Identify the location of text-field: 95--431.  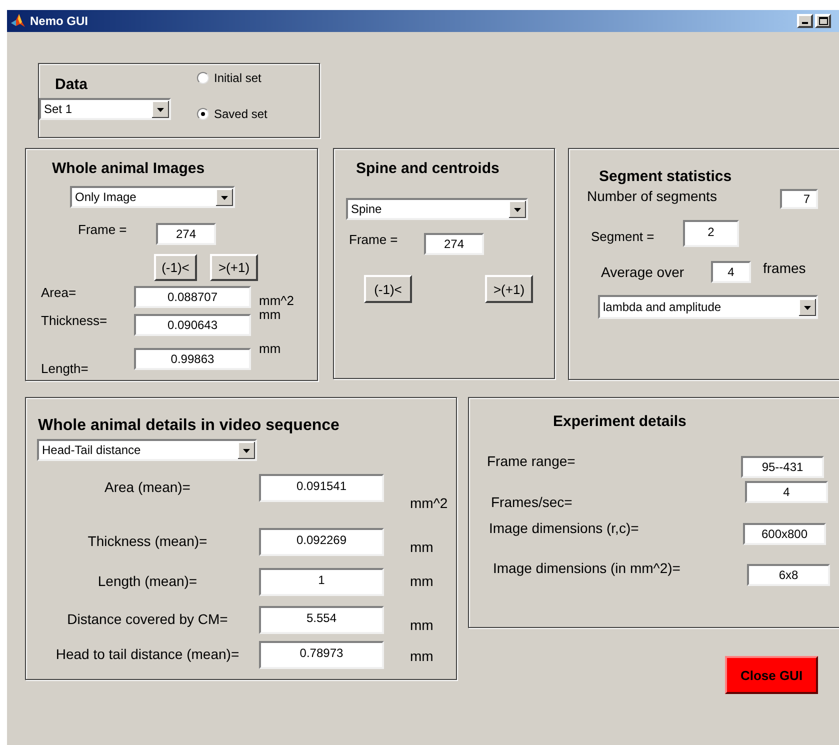
(782, 467).